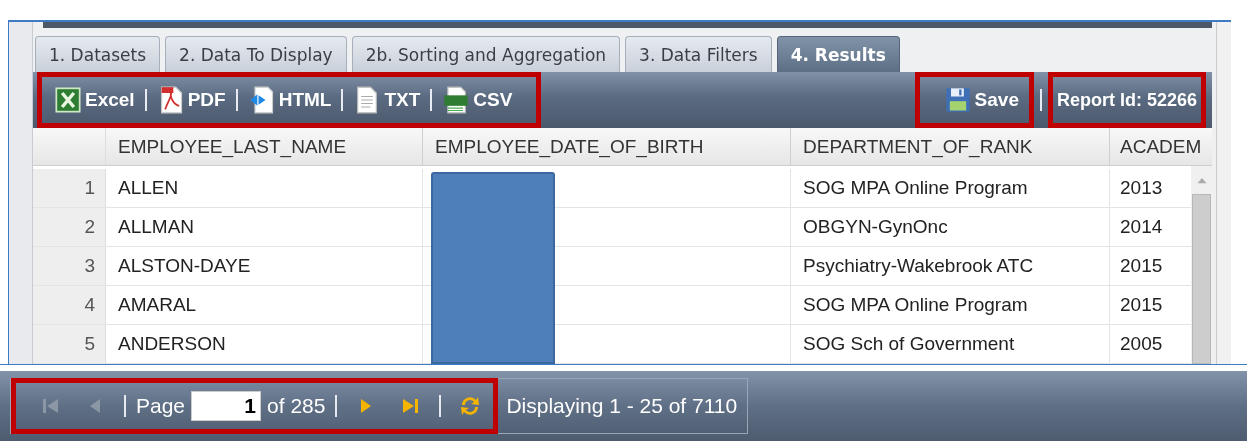 The image size is (1247, 441). What do you see at coordinates (622, 406) in the screenshot?
I see `paging-status-label: Displaying 1 - 25 of 7110` at bounding box center [622, 406].